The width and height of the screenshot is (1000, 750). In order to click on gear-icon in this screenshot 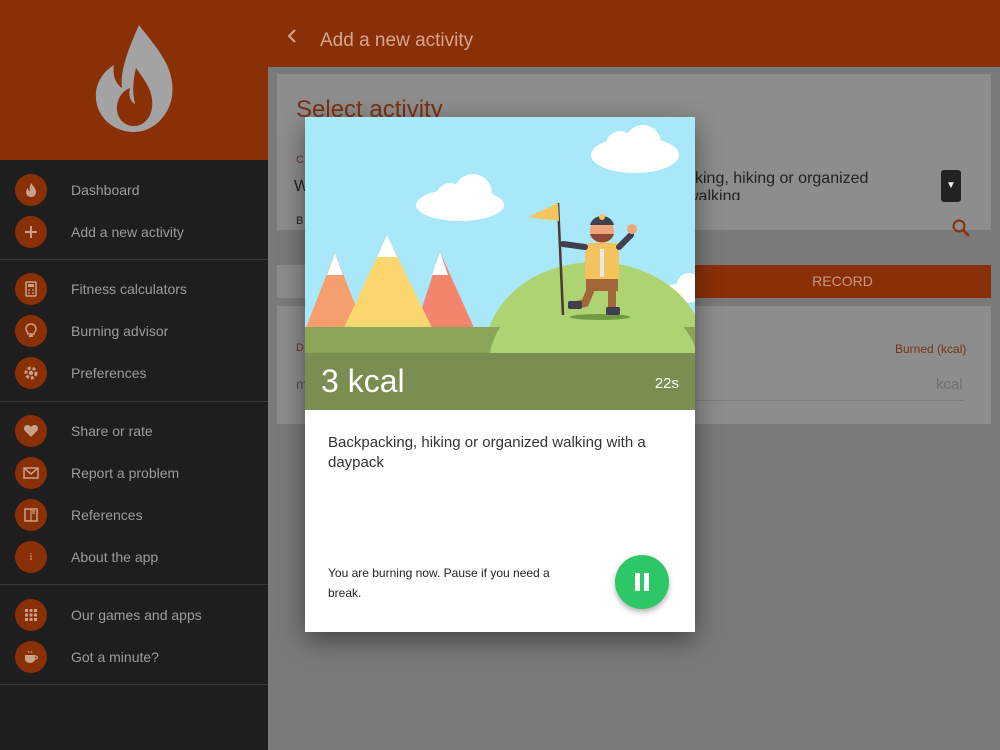, I will do `click(31, 373)`.